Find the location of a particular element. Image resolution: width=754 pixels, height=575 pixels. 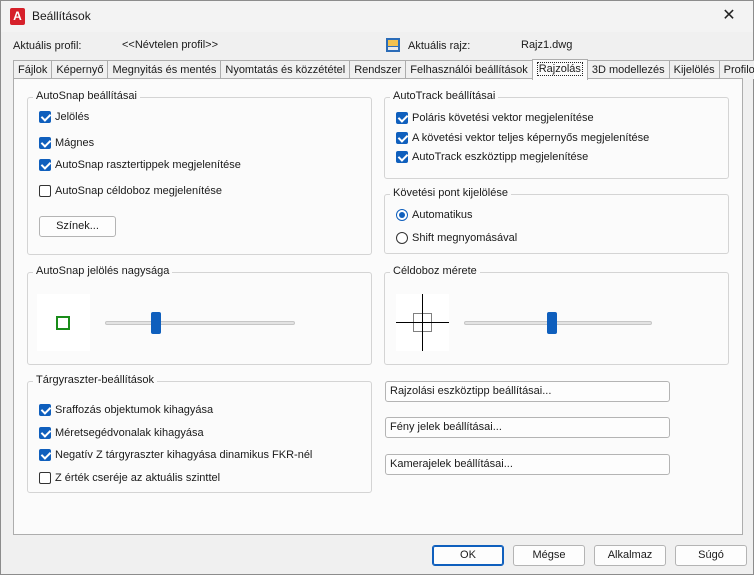

radio-label: Automatikus is located at coordinates (442, 215).